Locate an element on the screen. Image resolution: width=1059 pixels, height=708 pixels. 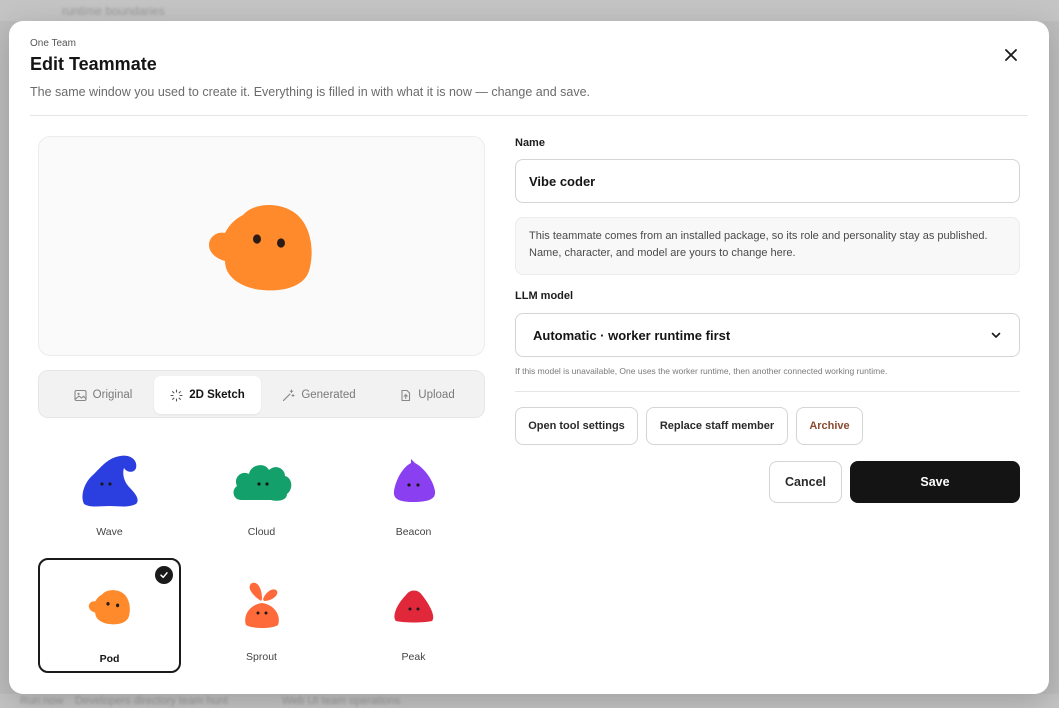
background-text: Developers directory team hunt is located at coordinates (151, 701).